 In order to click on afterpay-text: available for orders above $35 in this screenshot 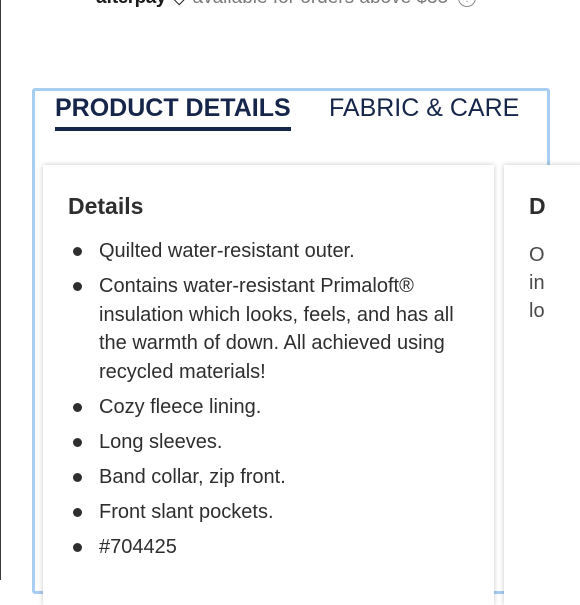, I will do `click(321, 4)`.